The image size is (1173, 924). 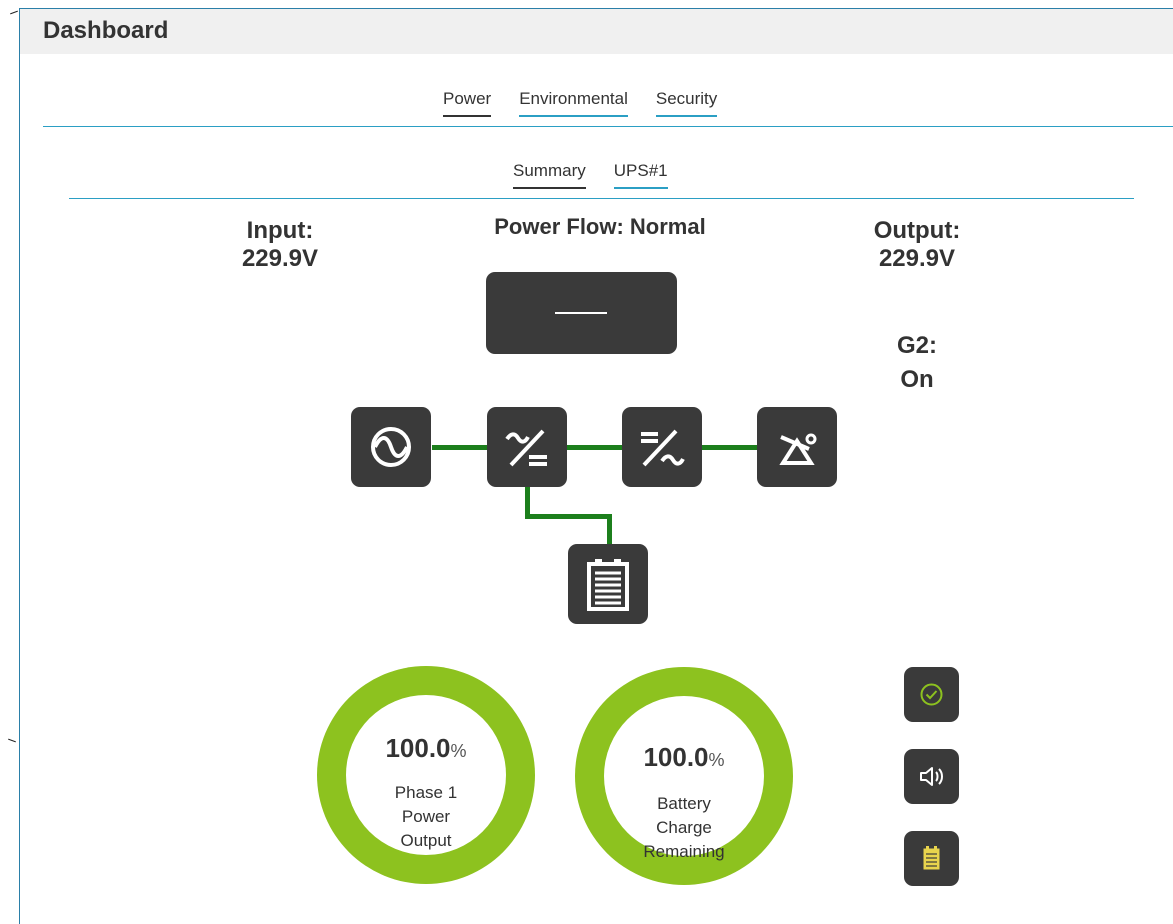 I want to click on gauge-label-line: Power, so click(x=426, y=816).